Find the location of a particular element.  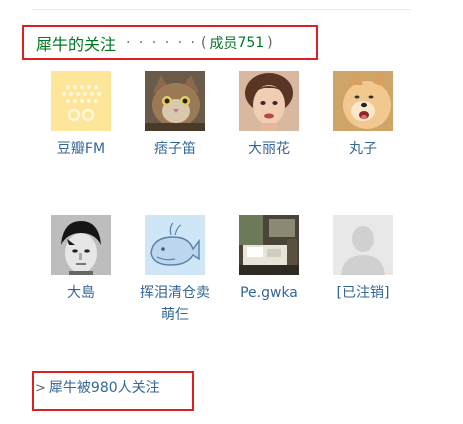

followers-link: > 犀牛被980人关注 is located at coordinates (97, 387).